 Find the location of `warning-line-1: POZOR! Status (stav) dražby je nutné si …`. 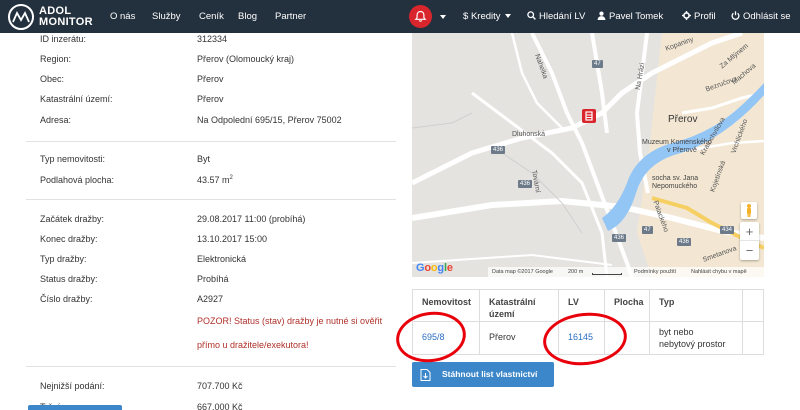

warning-line-1: POZOR! Status (stav) dražby je nutné si … is located at coordinates (290, 321).